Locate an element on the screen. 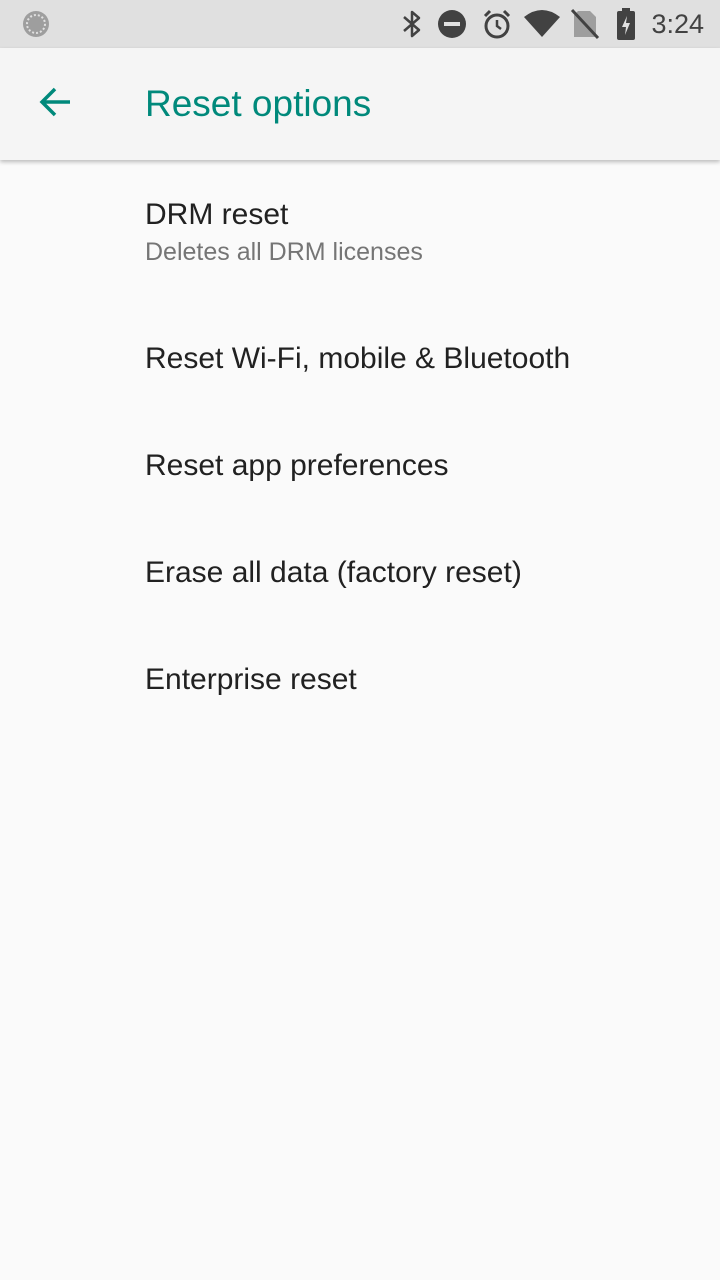  reset-network-item: Reset Wi-Fi, mobile & Bluetooth is located at coordinates (360, 358).